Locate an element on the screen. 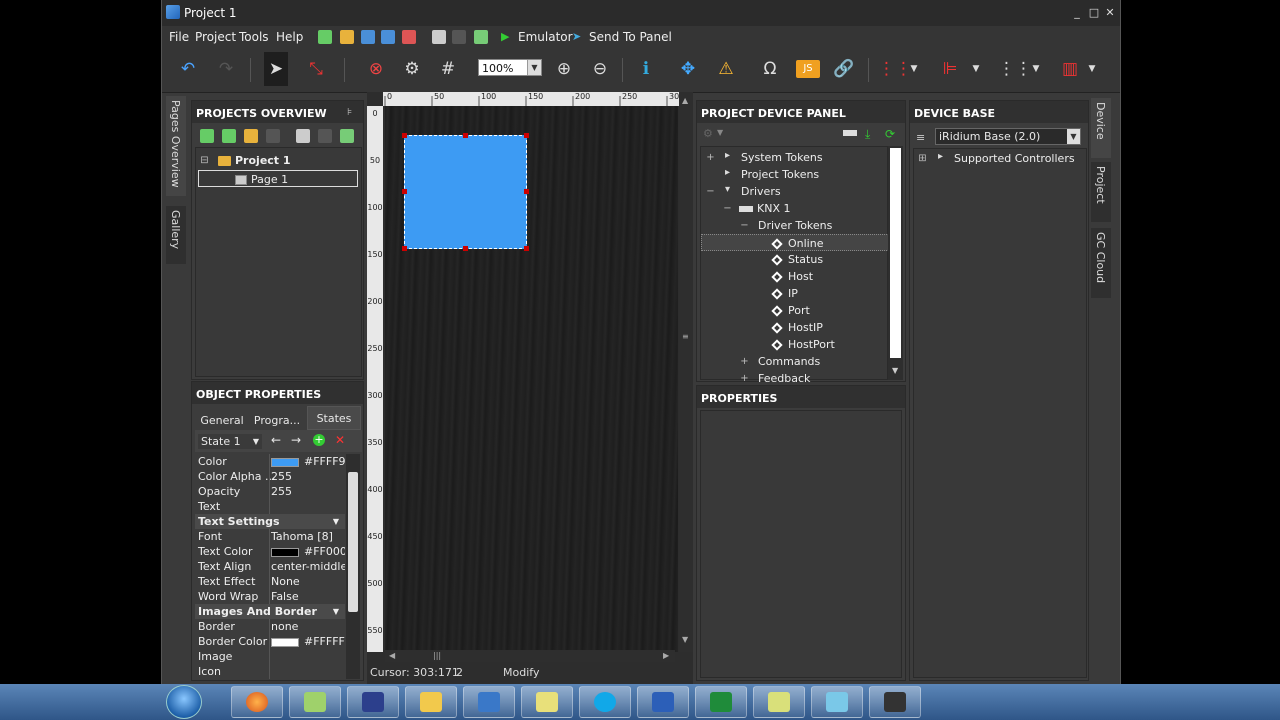 The image size is (1280, 720). taskbar-camera is located at coordinates (895, 702).